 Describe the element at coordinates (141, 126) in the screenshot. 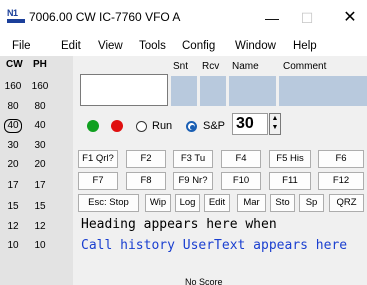

I see `run-radio` at that location.